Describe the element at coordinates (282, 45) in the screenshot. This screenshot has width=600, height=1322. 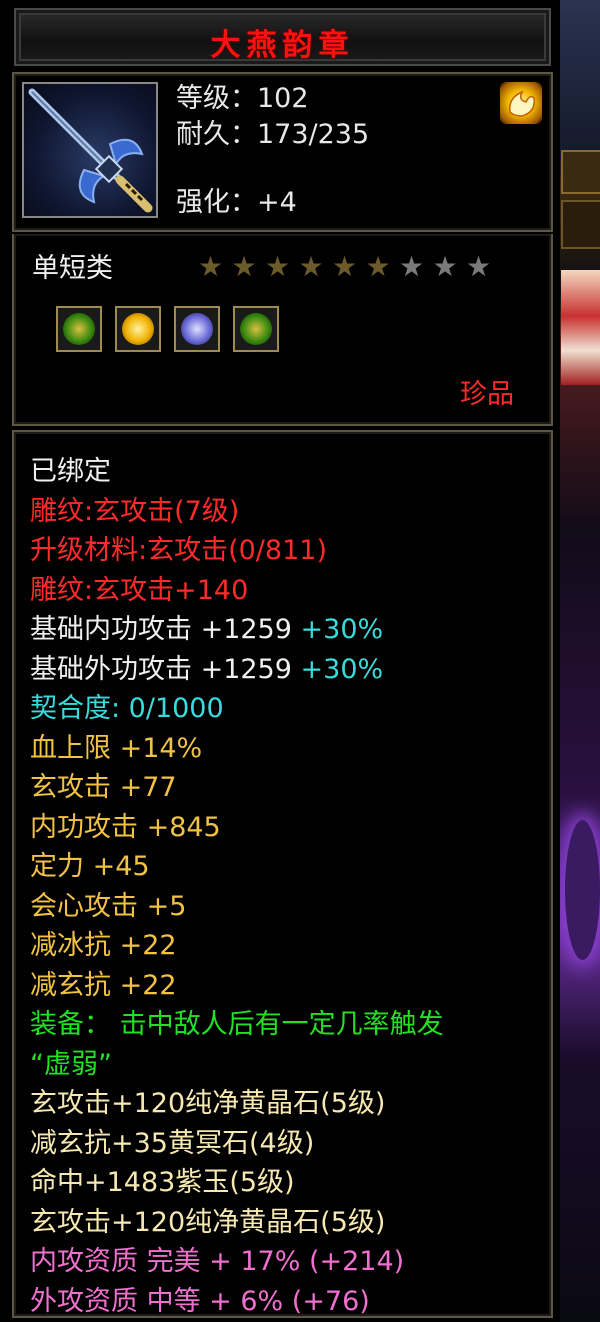
I see `item-name: 大燕韵章` at that location.